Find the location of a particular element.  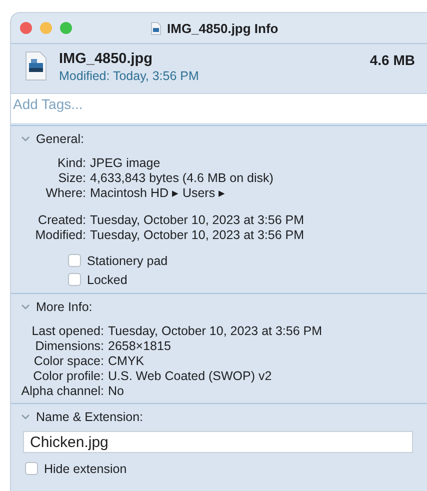

section-title: Name & Extension: is located at coordinates (89, 417).